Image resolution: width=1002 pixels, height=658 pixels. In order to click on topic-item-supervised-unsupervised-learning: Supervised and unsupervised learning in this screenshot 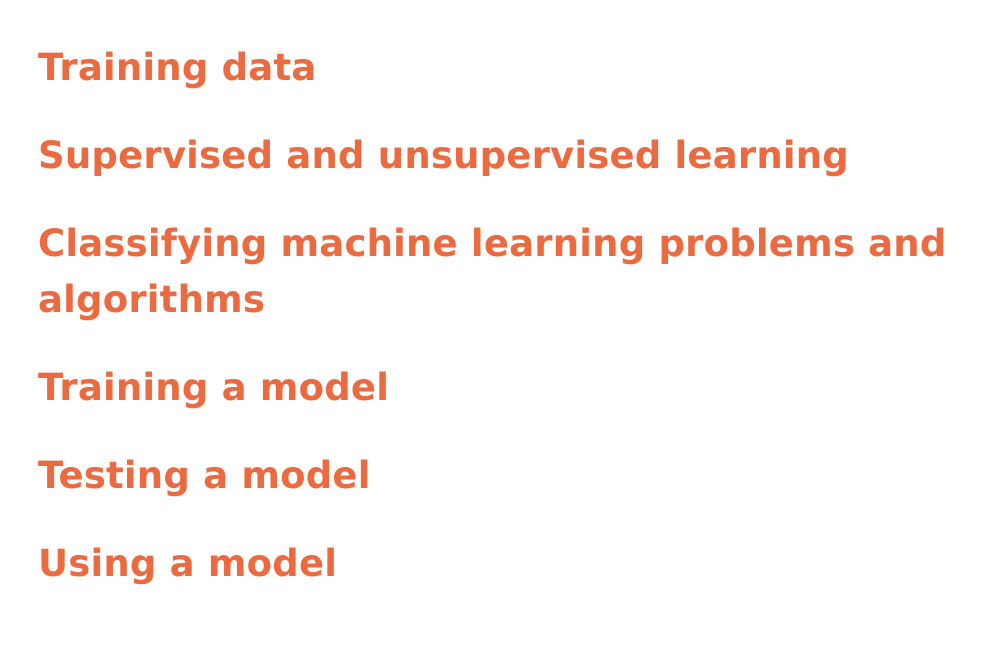, I will do `click(443, 155)`.